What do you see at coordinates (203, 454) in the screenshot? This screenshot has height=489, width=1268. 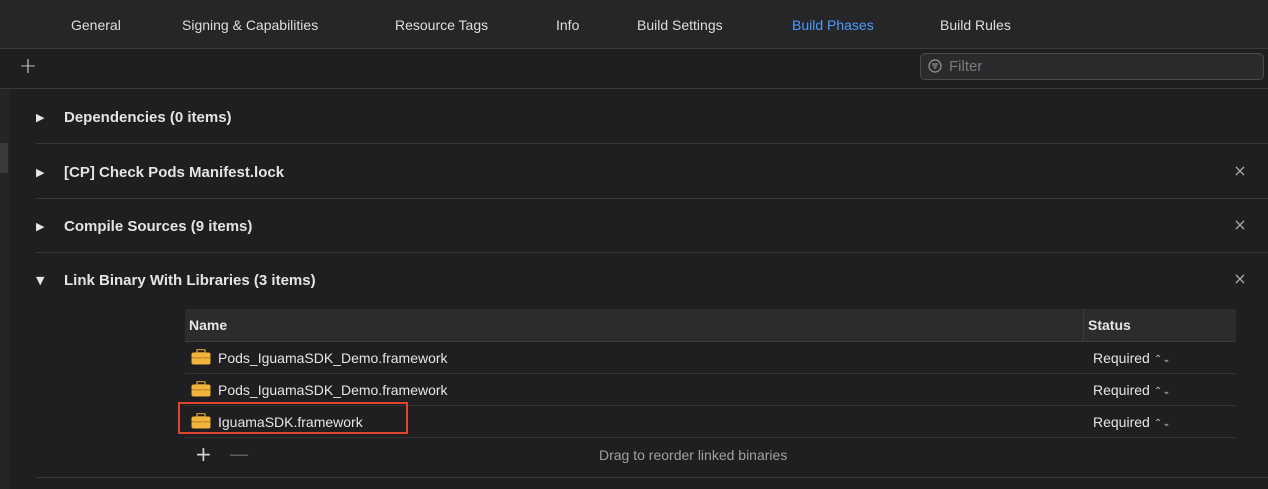 I see `add-library-button: +` at bounding box center [203, 454].